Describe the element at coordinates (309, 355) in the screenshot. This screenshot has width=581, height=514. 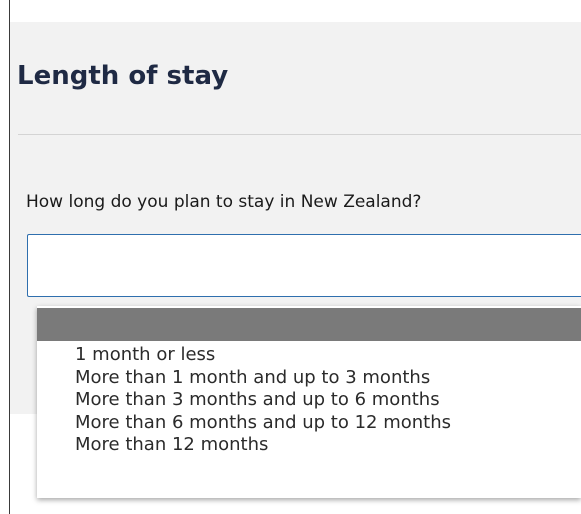
I see `dropdown-option-1-month-or-less: 1 month or less` at that location.